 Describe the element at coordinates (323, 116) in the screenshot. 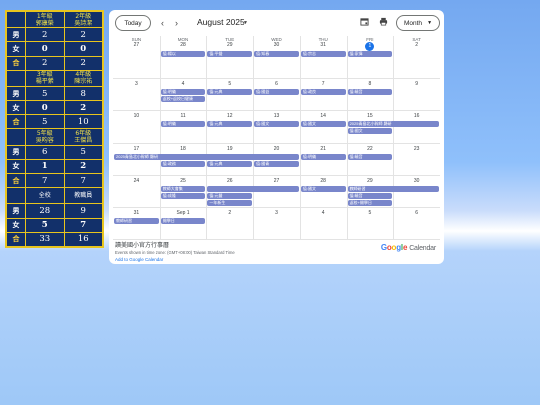

I see `day-number: 14` at that location.